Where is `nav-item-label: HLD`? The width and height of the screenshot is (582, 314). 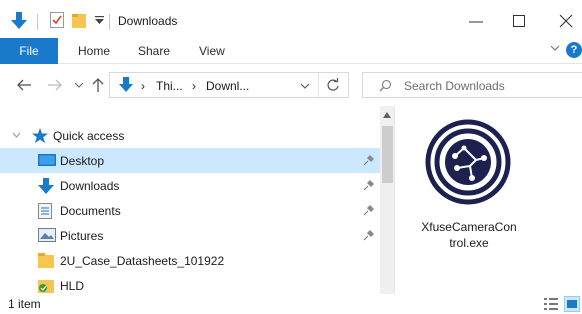
nav-item-label: HLD is located at coordinates (72, 286).